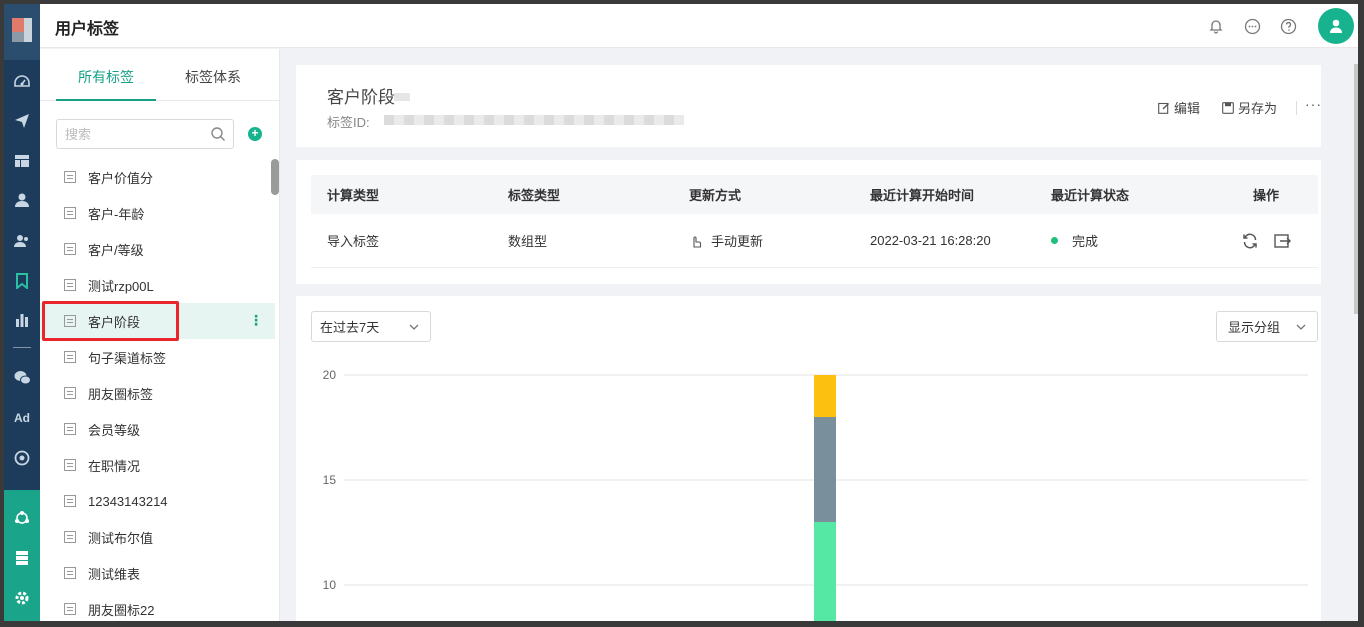  I want to click on list-item-selected: 客户阶段 ⋮, so click(157, 321).